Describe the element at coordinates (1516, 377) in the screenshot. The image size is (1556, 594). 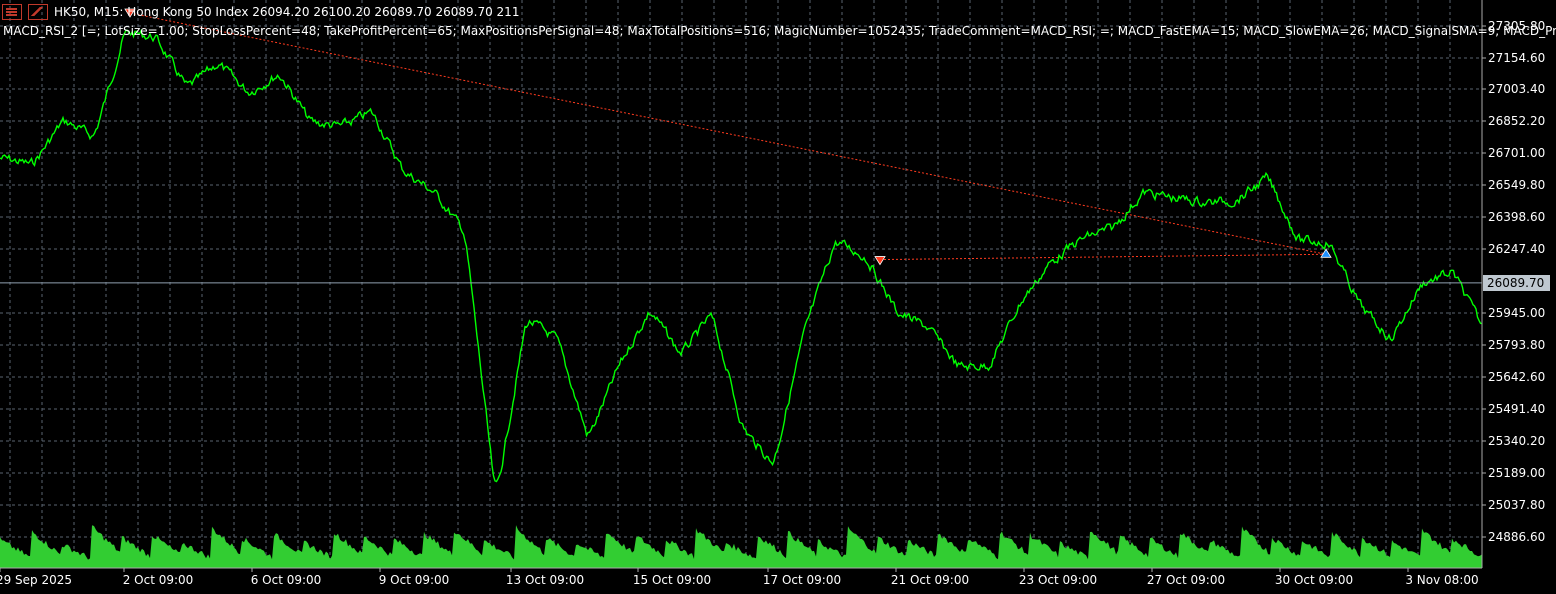
I see `y-tick-label: 25642.60` at that location.